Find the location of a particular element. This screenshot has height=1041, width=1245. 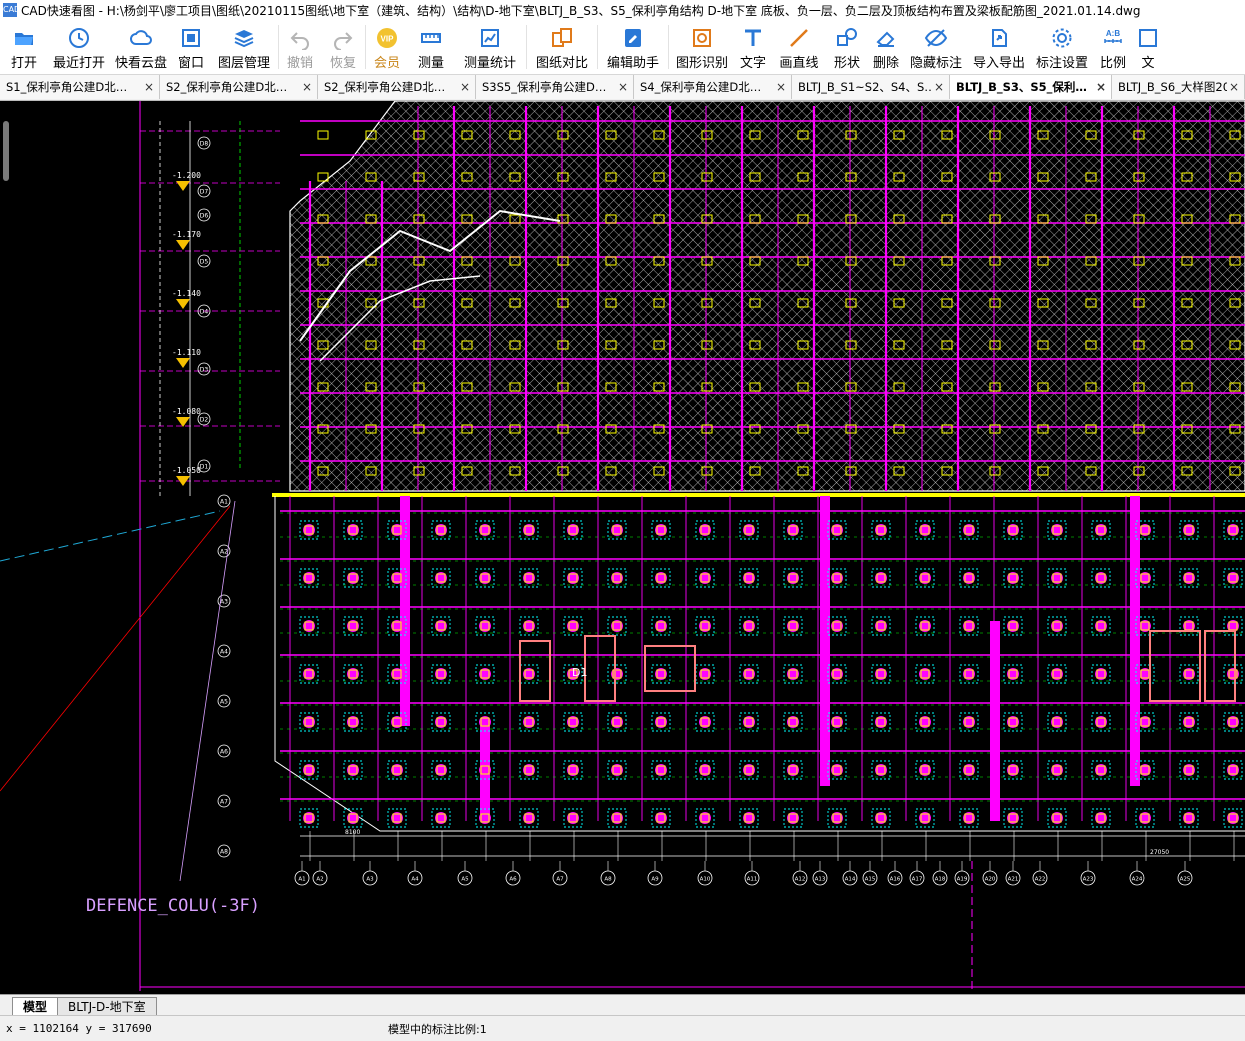

toolbar-button-import-export: 导入导出 is located at coordinates (999, 47).